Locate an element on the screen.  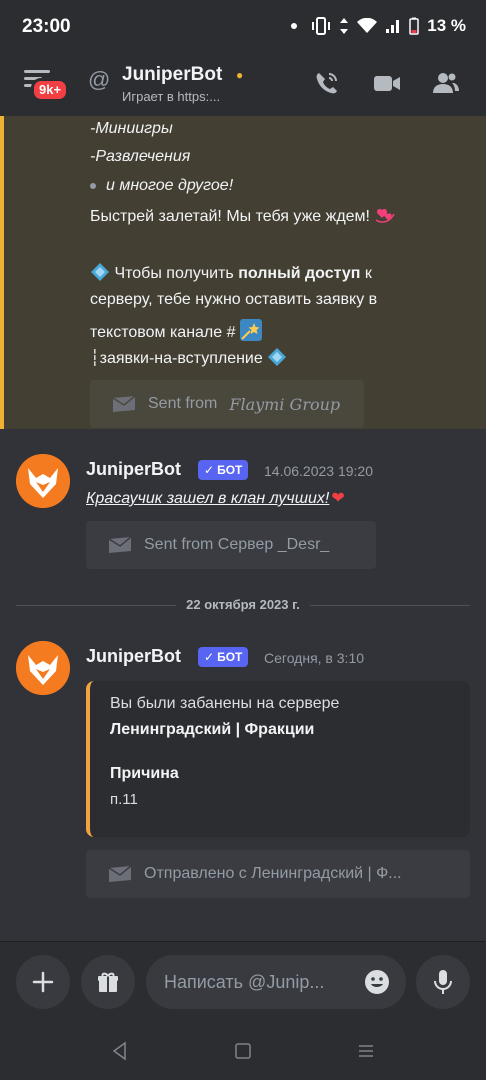
sent-from-server: Flaymi Group is located at coordinates (285, 404).